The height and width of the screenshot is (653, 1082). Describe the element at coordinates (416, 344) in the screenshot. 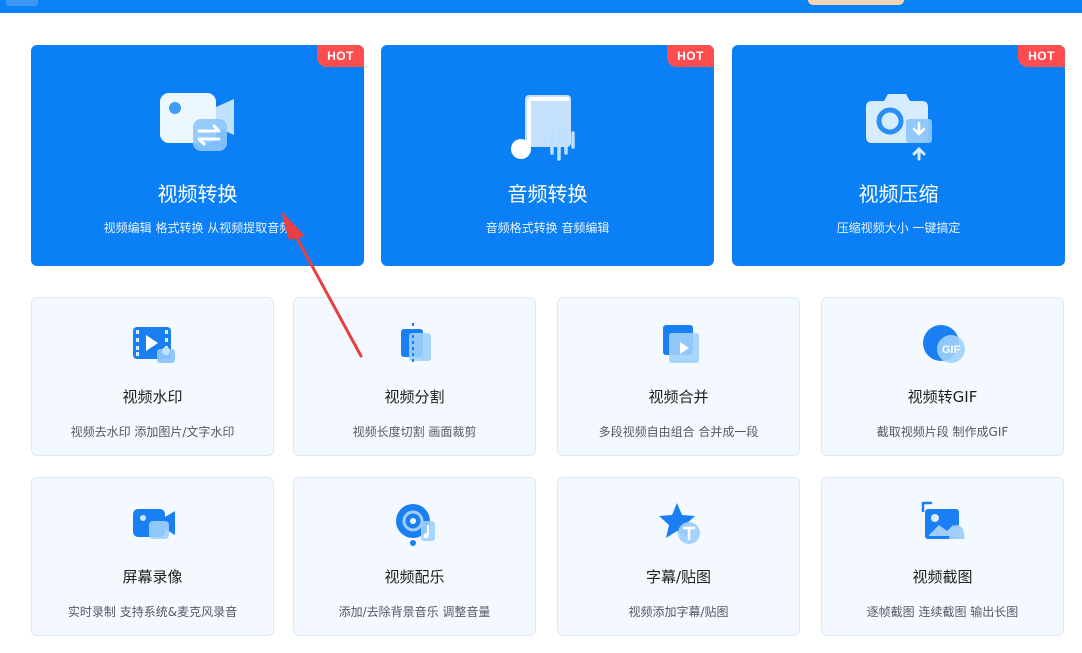

I see `split-icon` at that location.